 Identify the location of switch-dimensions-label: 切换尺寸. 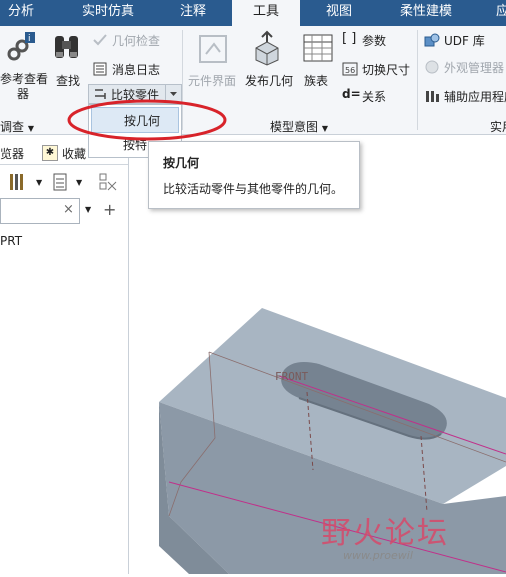
(386, 70).